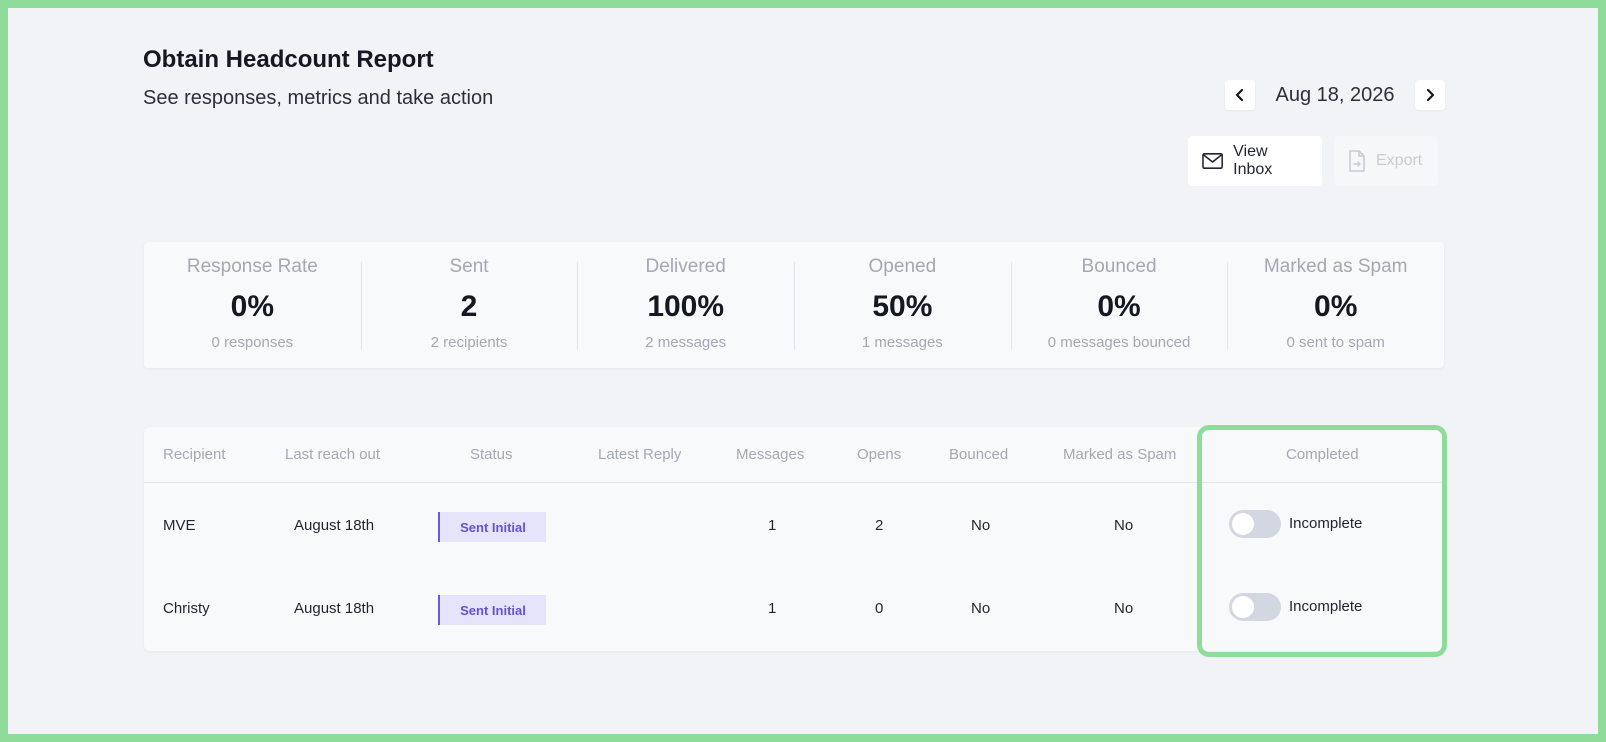 This screenshot has height=742, width=1606. I want to click on cell-recipient: MVE, so click(179, 525).